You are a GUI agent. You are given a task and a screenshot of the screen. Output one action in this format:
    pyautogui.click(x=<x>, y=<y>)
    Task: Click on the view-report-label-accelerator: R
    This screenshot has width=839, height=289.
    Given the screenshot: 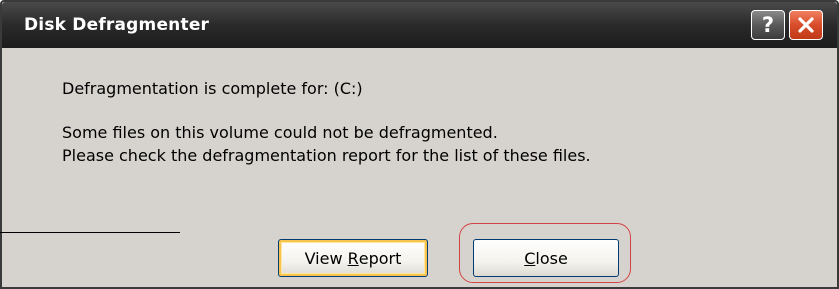 What is the action you would take?
    pyautogui.click(x=353, y=258)
    